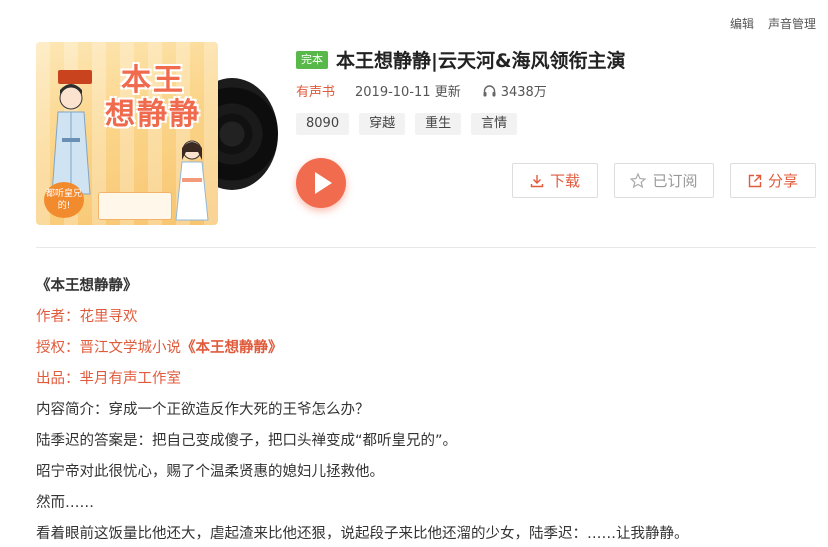  Describe the element at coordinates (108, 379) in the screenshot. I see `description-producer: 出品：芈月有声工作室` at that location.